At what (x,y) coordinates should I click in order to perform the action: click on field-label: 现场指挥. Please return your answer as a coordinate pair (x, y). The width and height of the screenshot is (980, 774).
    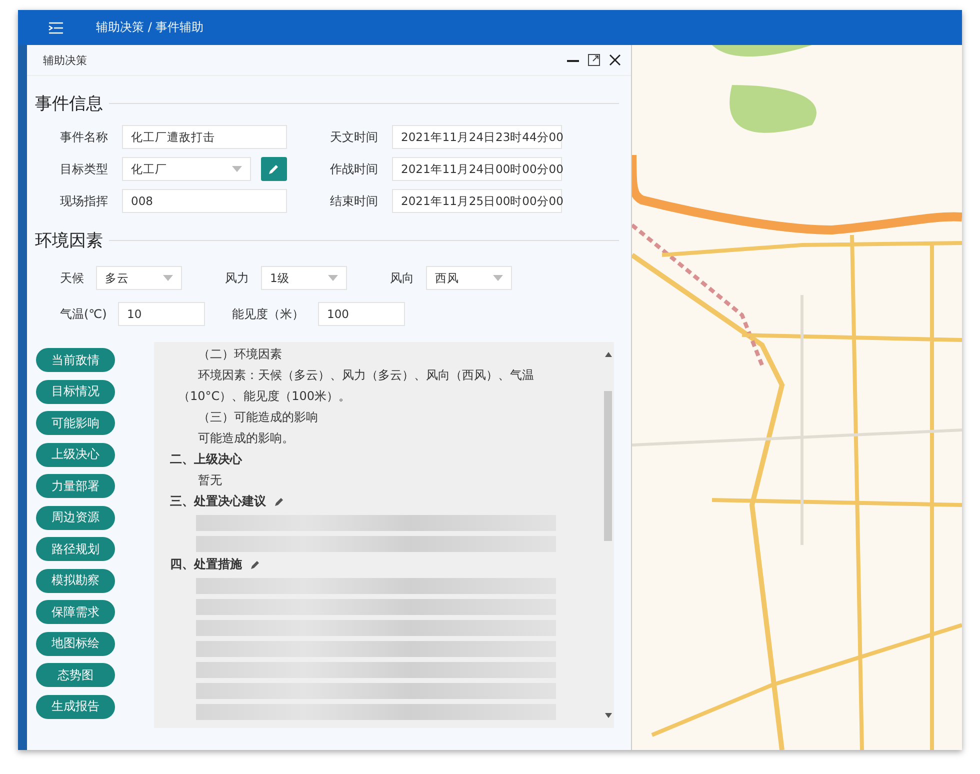
    Looking at the image, I should click on (84, 201).